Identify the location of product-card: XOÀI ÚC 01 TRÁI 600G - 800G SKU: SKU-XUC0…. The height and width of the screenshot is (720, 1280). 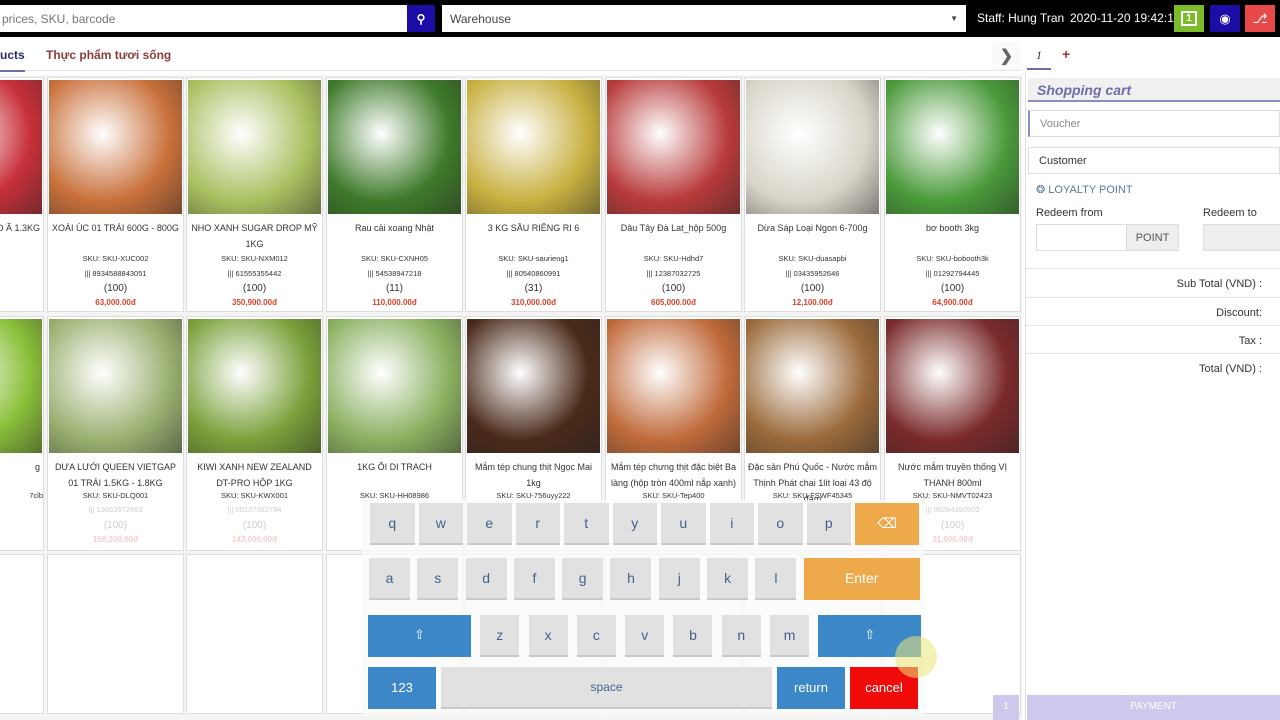
(115, 194).